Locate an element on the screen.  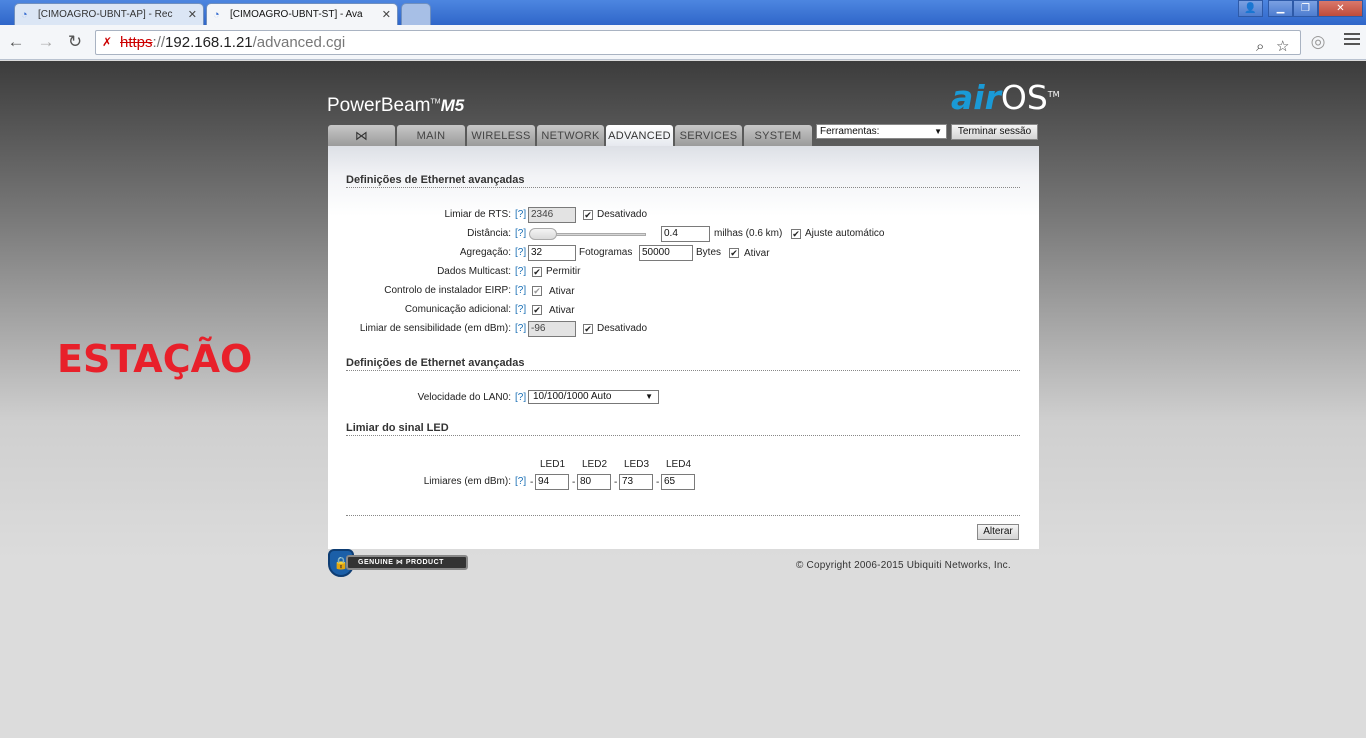
ubiquiti-logo-tab: ⋈ is located at coordinates (361, 135).